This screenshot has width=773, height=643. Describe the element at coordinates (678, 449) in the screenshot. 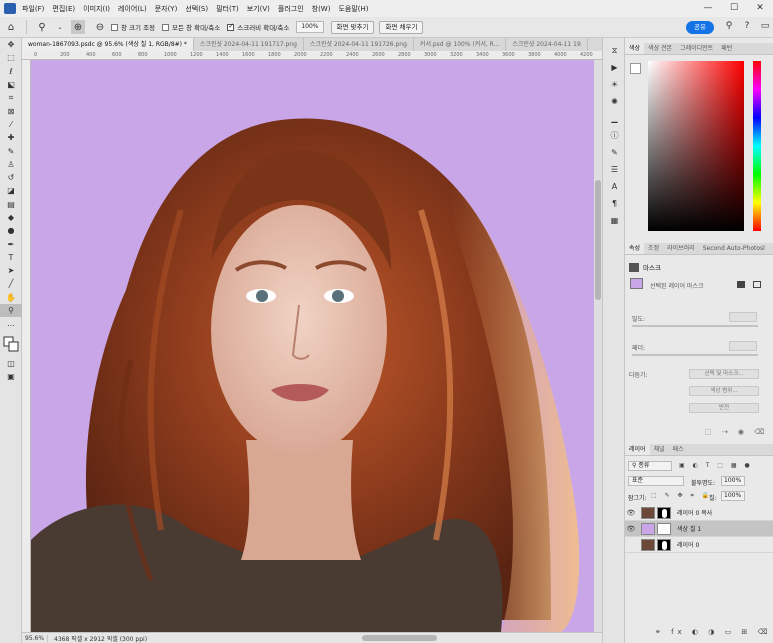

I see `tab-paths: 패스` at that location.